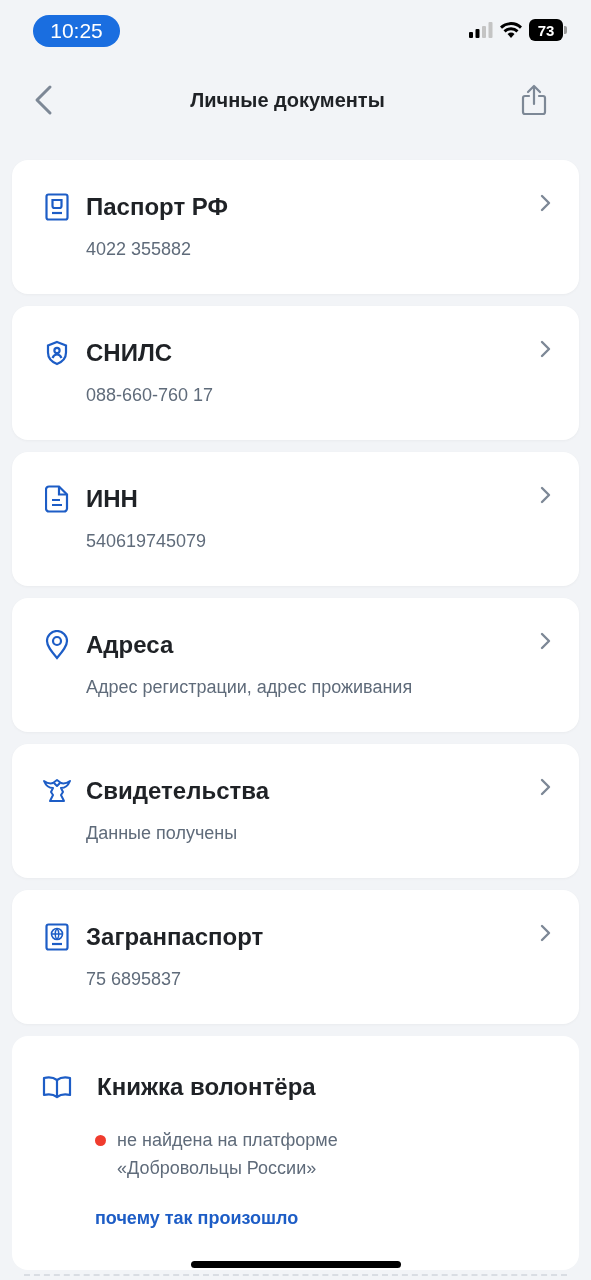 Image resolution: width=591 pixels, height=1280 pixels. What do you see at coordinates (112, 499) in the screenshot?
I see `document-title: ИНН` at bounding box center [112, 499].